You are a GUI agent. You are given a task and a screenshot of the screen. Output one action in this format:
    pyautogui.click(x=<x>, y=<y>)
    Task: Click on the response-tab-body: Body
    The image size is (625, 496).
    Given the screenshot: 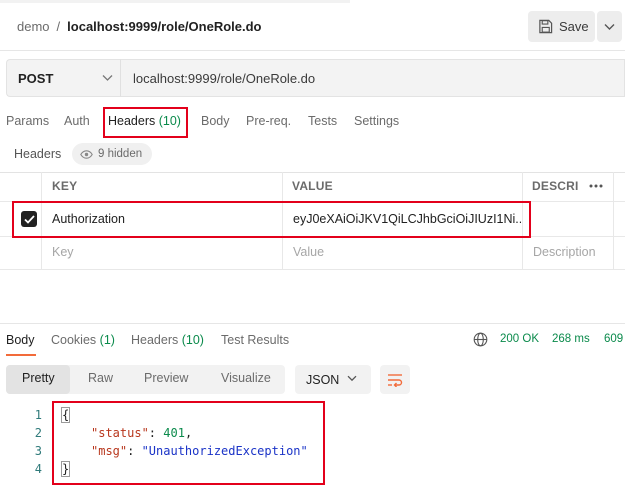 What is the action you would take?
    pyautogui.click(x=20, y=340)
    